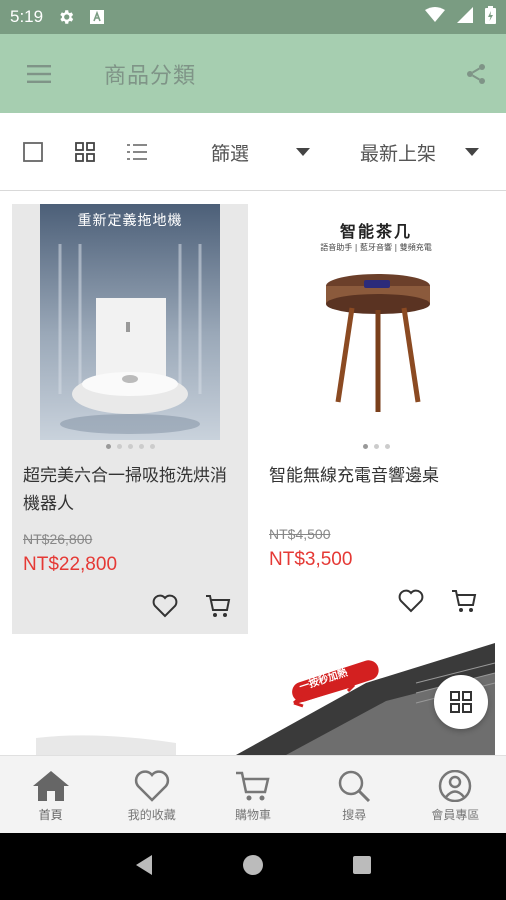  What do you see at coordinates (58, 539) in the screenshot?
I see `product-old-price: NT$26,800` at bounding box center [58, 539].